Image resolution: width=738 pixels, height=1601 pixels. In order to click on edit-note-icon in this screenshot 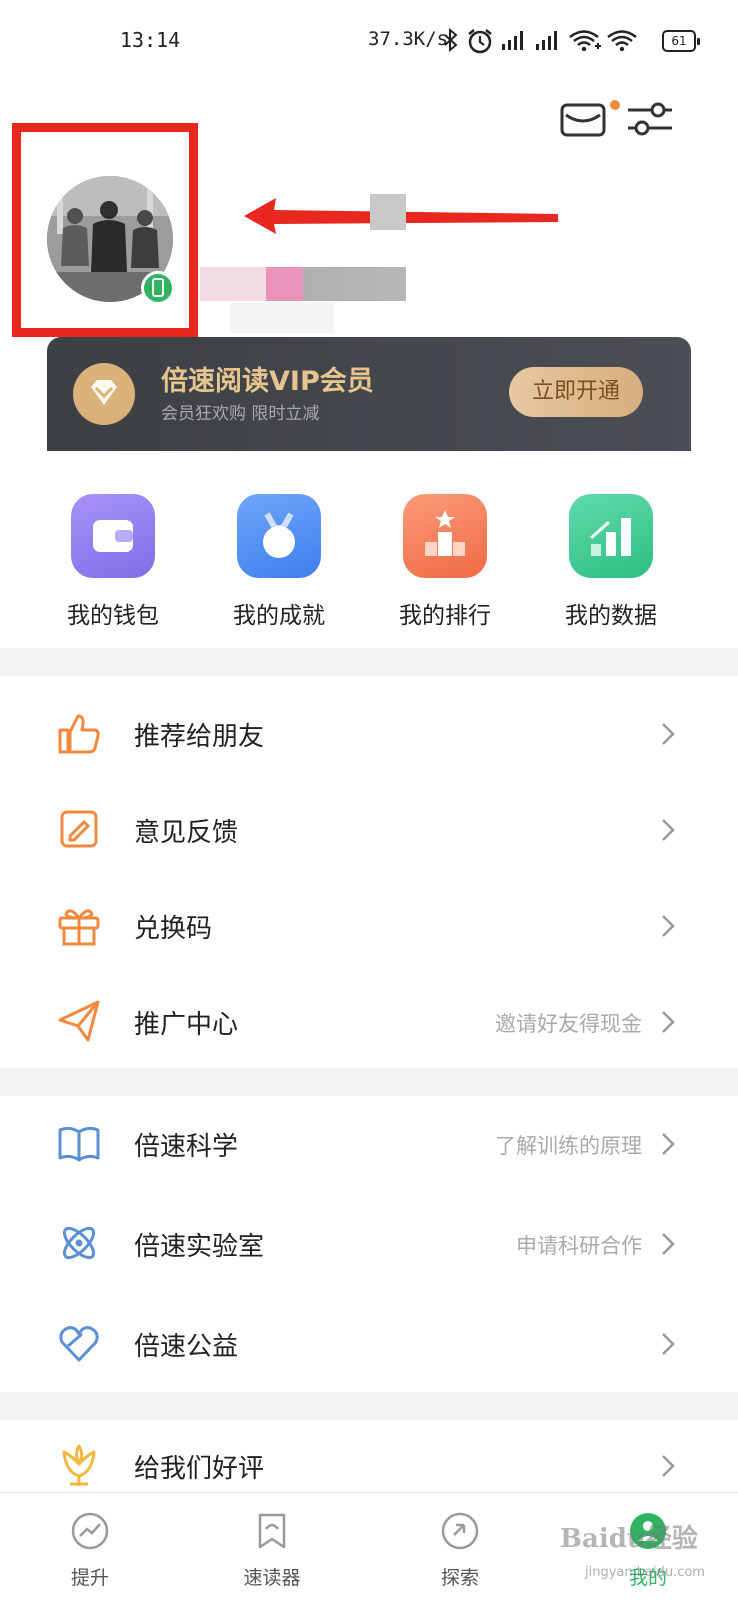, I will do `click(79, 829)`.